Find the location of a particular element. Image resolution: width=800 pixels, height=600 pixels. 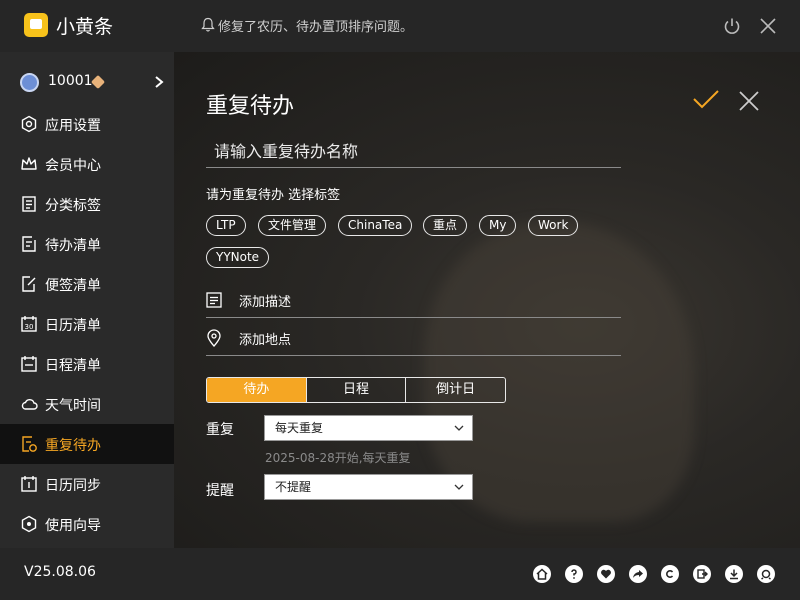

repeat-todo-icon is located at coordinates (29, 444).